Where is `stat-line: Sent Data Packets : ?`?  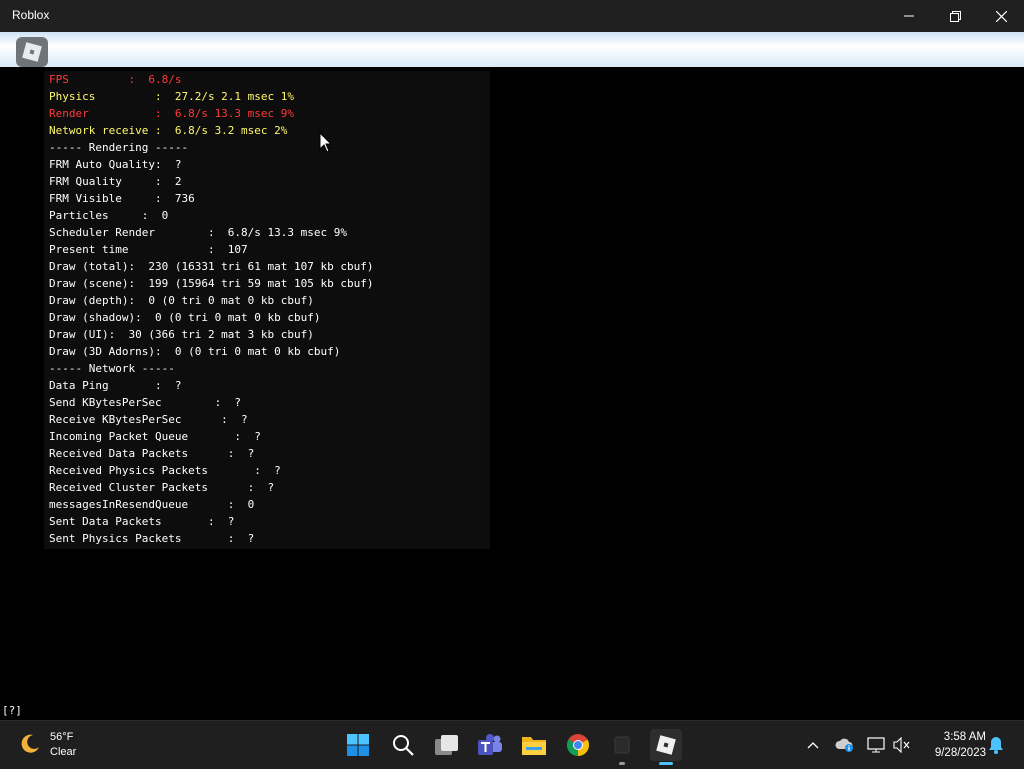 stat-line: Sent Data Packets : ? is located at coordinates (142, 521).